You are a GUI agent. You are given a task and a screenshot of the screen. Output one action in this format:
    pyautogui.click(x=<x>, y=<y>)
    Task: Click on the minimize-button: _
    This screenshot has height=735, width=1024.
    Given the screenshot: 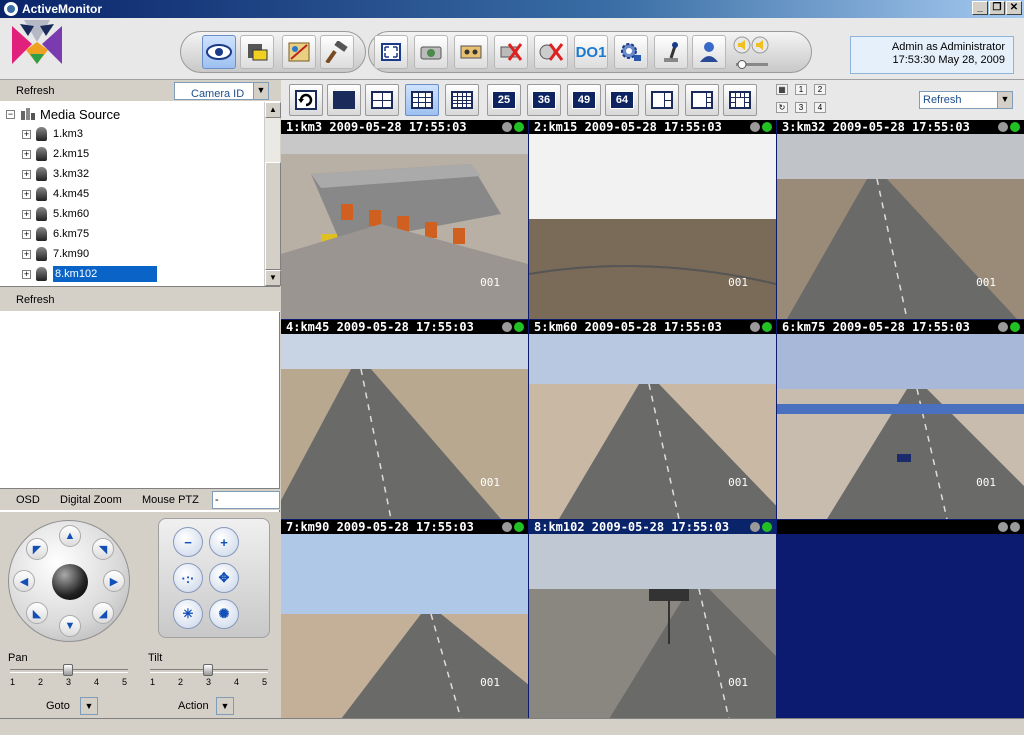 What is the action you would take?
    pyautogui.click(x=980, y=8)
    